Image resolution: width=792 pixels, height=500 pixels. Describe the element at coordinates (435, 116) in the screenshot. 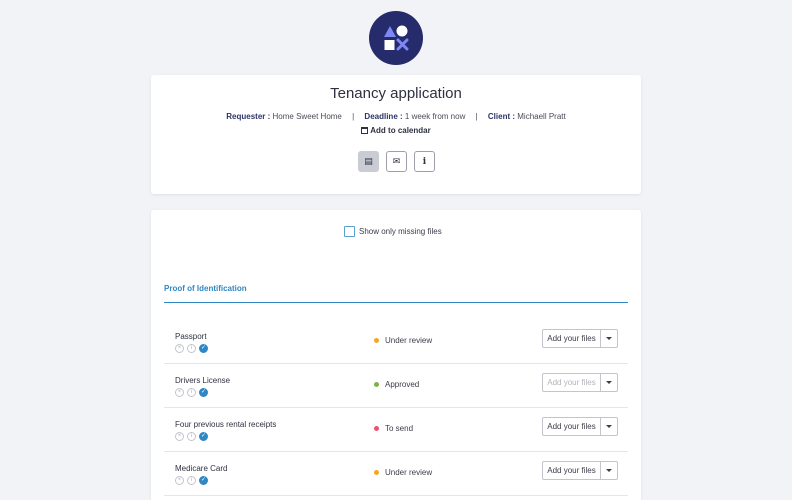

I see `deadline-value: 1 week from now` at that location.